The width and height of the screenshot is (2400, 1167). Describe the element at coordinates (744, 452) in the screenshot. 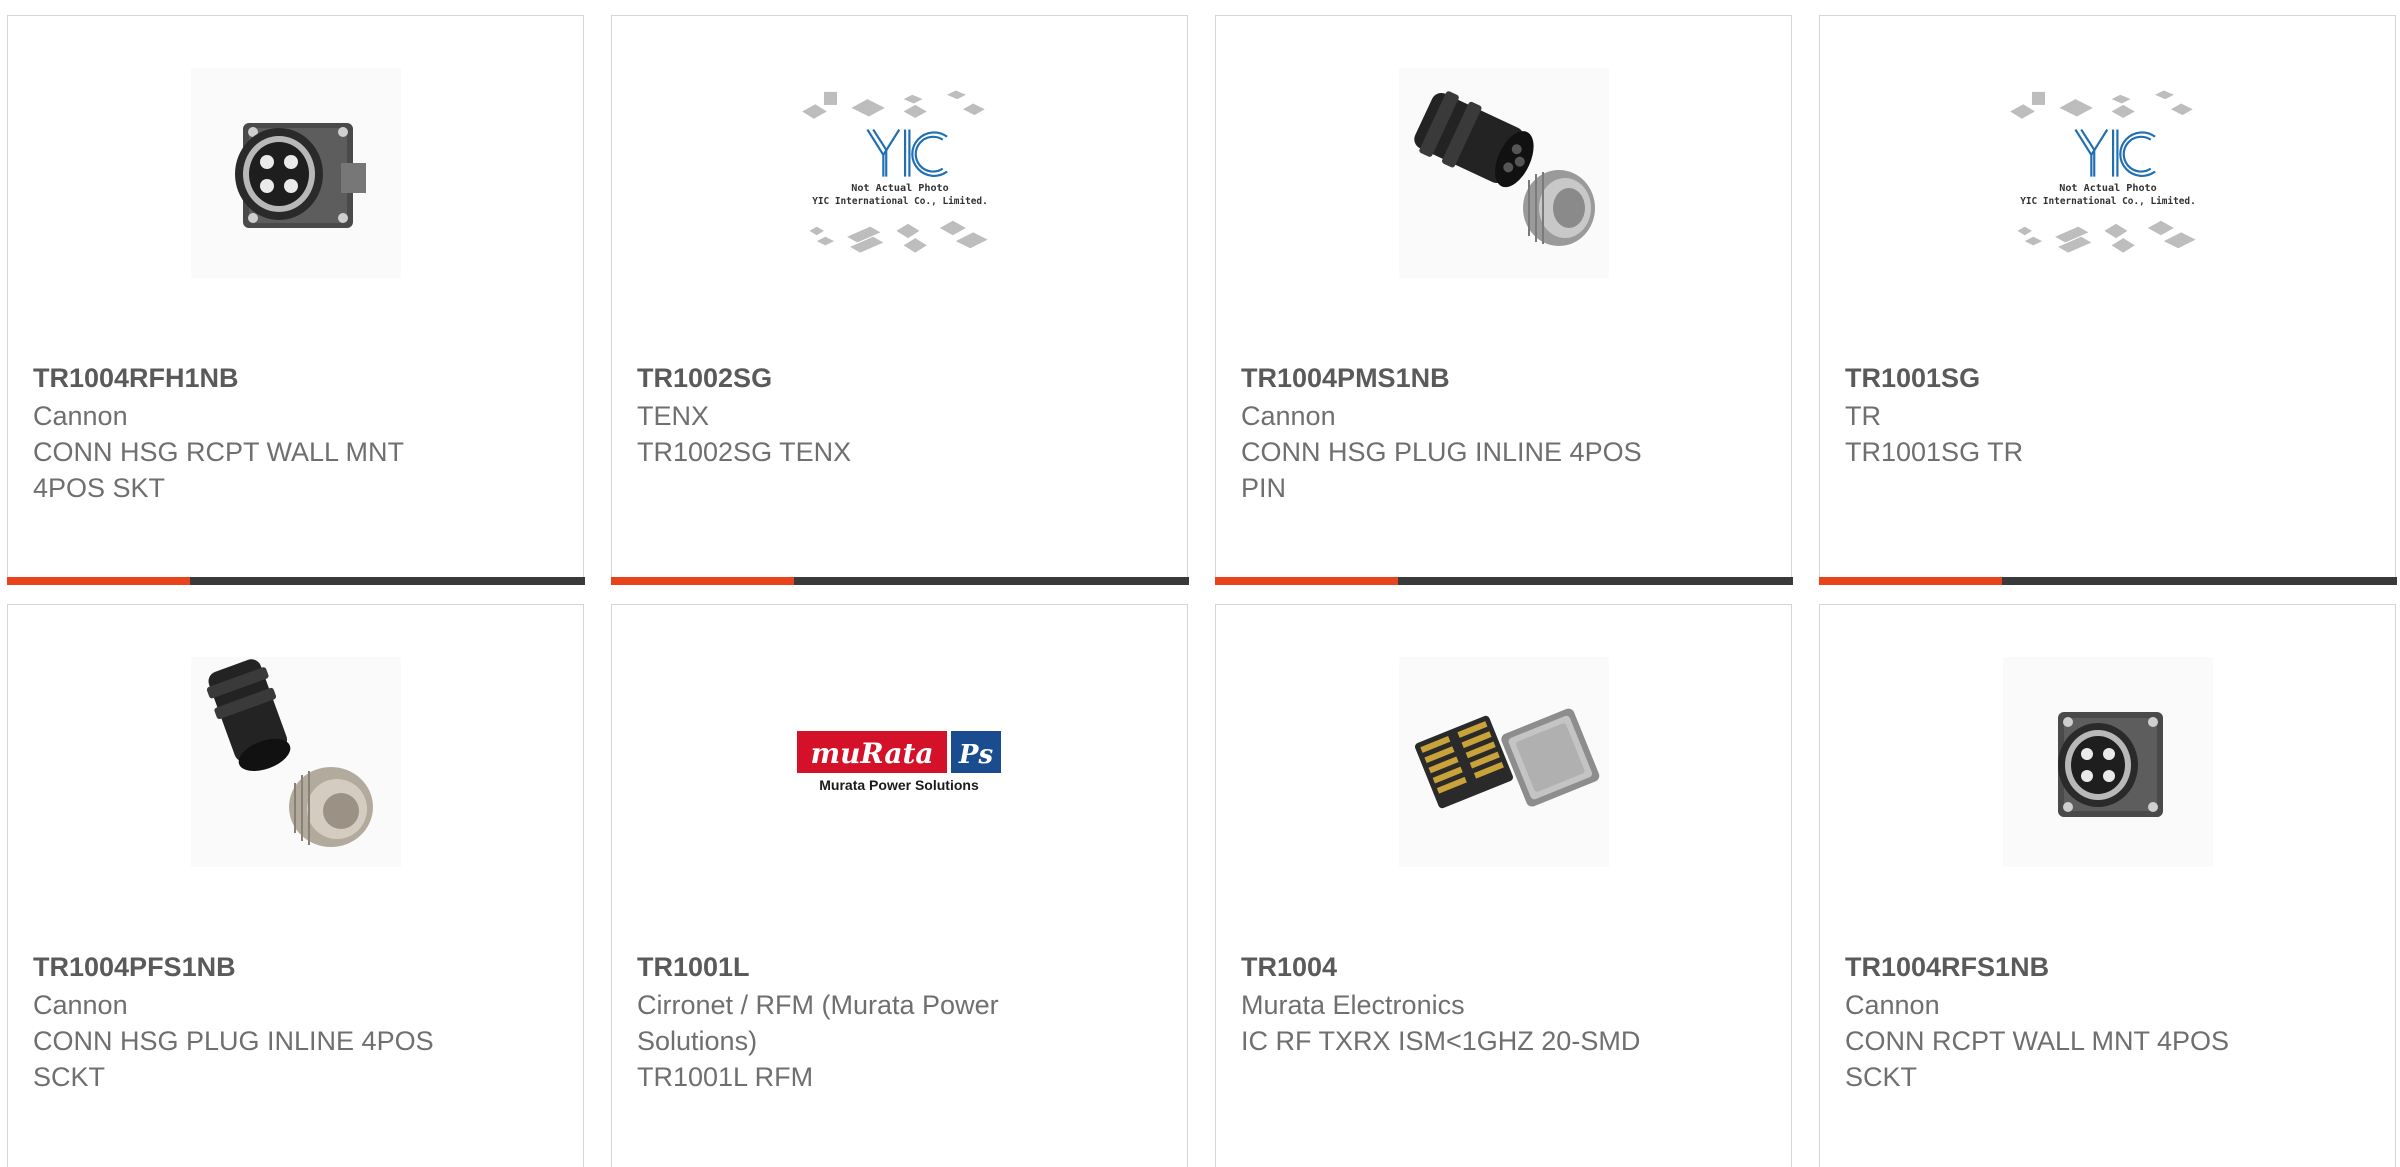

I see `description: TR1002SG TENX` at that location.